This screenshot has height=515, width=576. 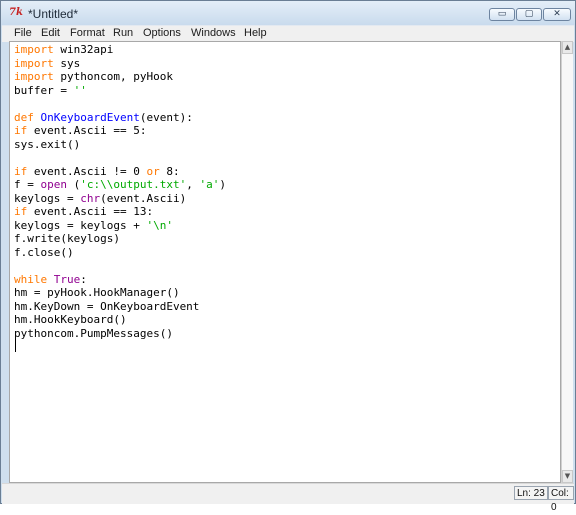 I want to click on status-bar: Ln: 23 Col: 0, so click(x=288, y=498).